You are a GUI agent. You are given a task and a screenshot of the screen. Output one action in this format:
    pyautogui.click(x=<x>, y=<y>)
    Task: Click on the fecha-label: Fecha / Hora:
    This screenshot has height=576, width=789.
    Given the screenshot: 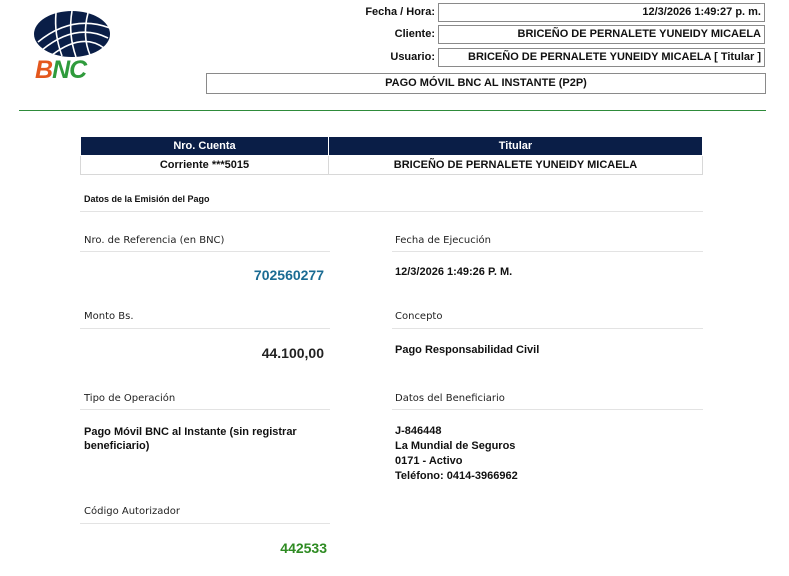 What is the action you would take?
    pyautogui.click(x=400, y=12)
    